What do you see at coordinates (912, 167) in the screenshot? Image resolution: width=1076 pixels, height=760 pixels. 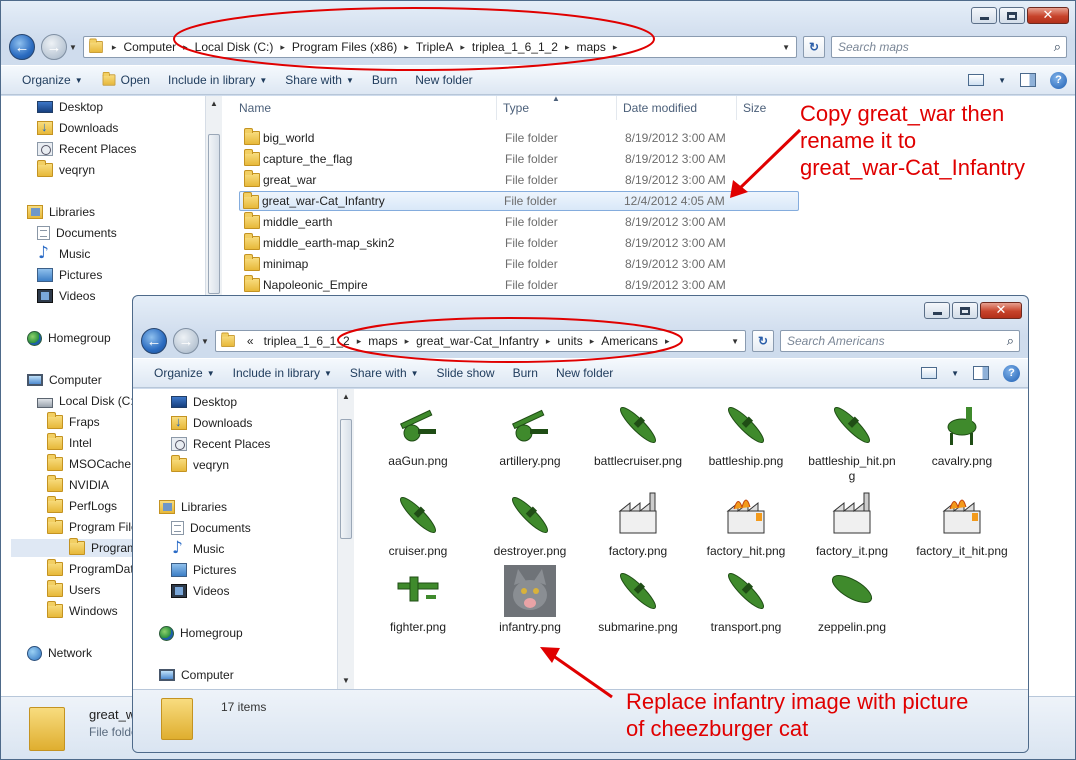 I see `copy-annotation-line: great_war-Cat_Infantry` at bounding box center [912, 167].